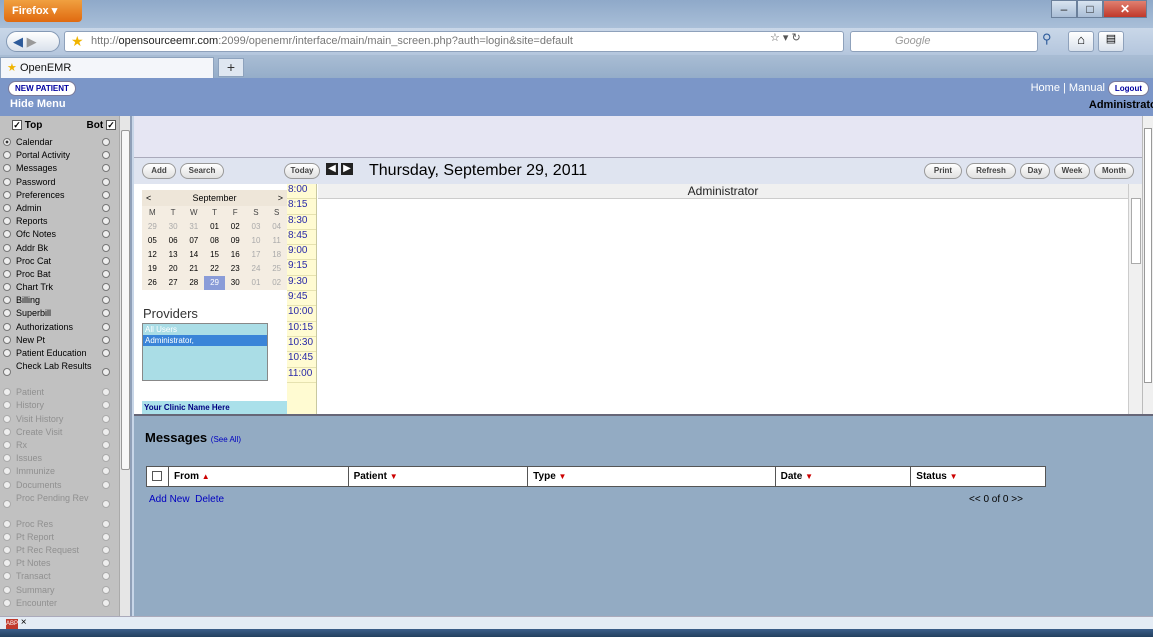 This screenshot has width=1153, height=637. I want to click on firefox-menu-button: Firefox ▾, so click(43, 11).